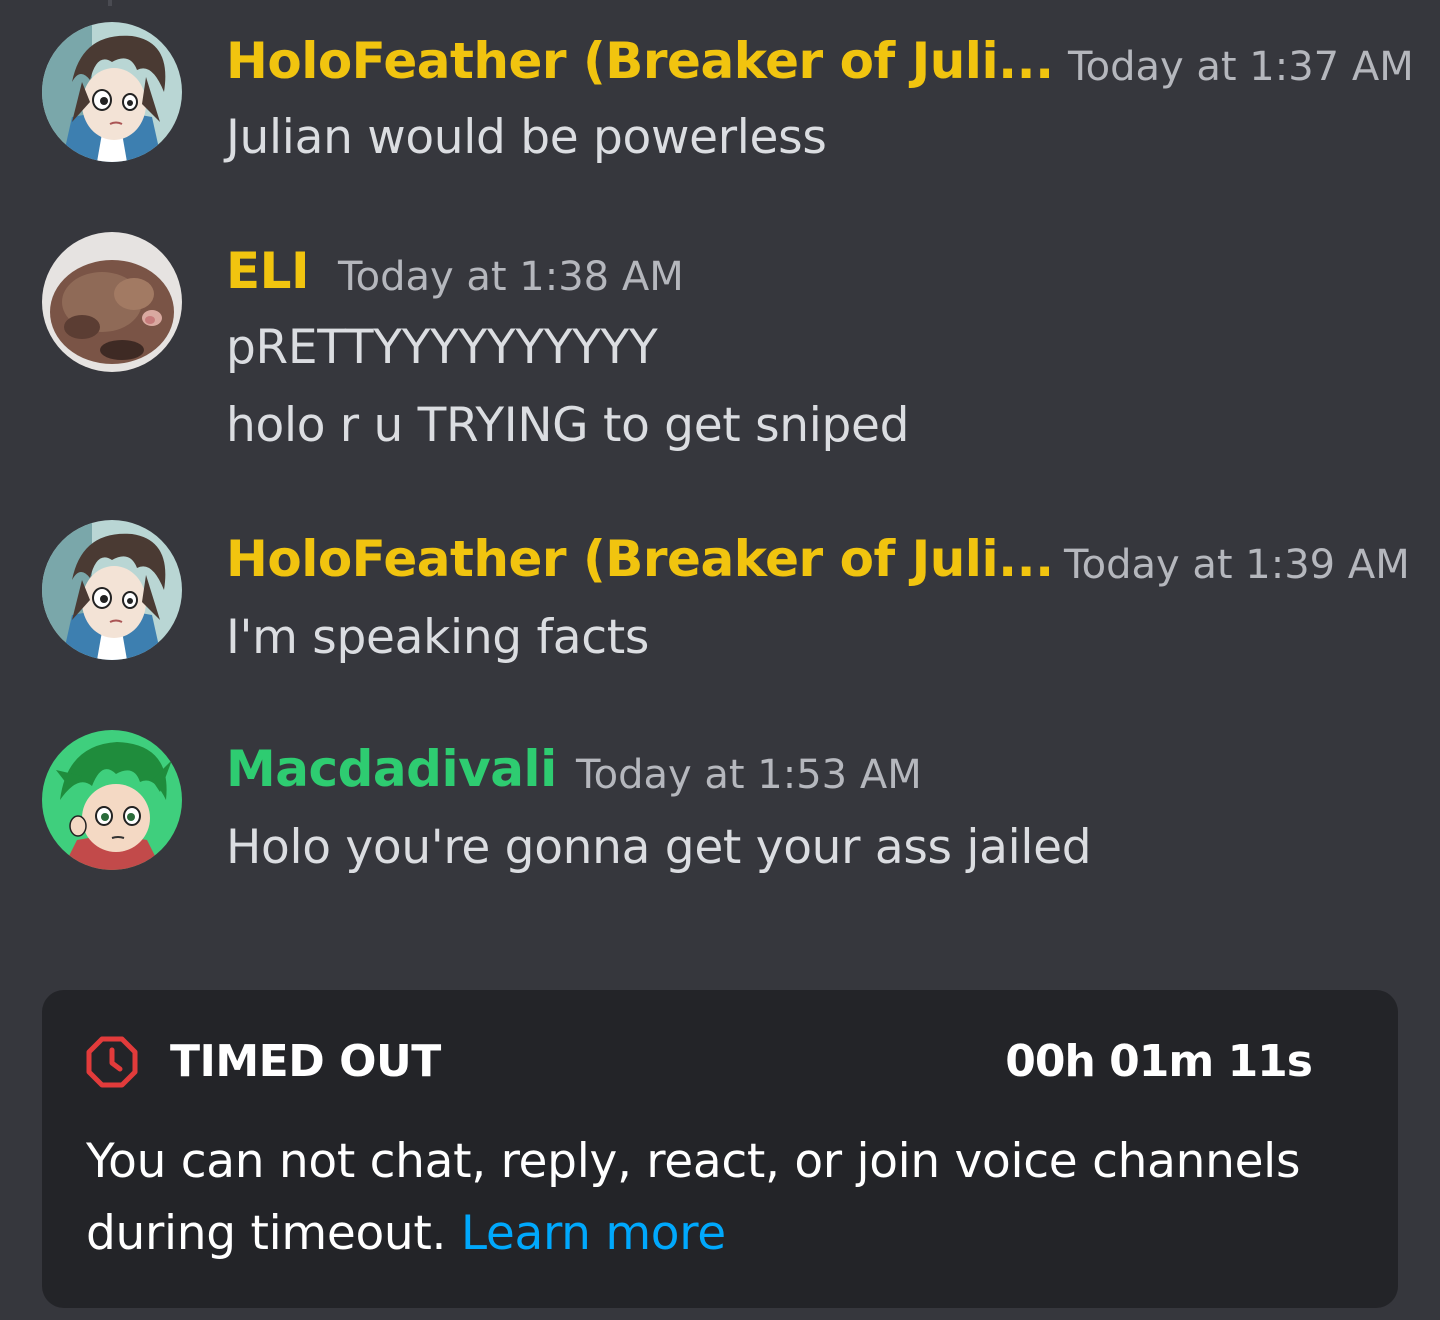 Image resolution: width=1440 pixels, height=1320 pixels. What do you see at coordinates (442, 347) in the screenshot?
I see `message-text: pRETTYYYYYYYYYY` at bounding box center [442, 347].